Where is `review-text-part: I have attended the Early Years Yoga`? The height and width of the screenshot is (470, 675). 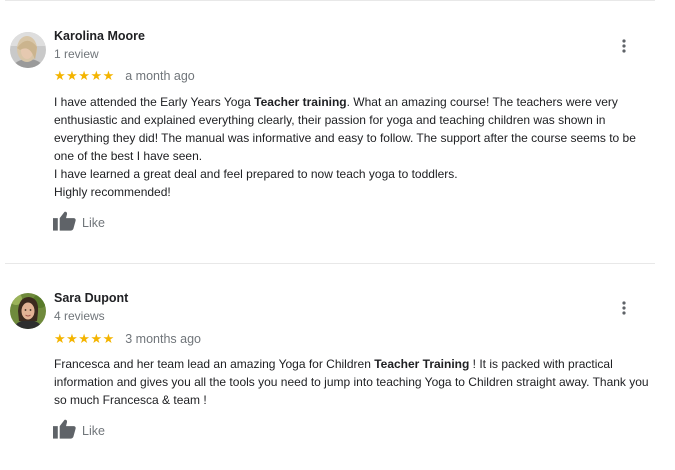 review-text-part: I have attended the Early Years Yoga is located at coordinates (154, 102).